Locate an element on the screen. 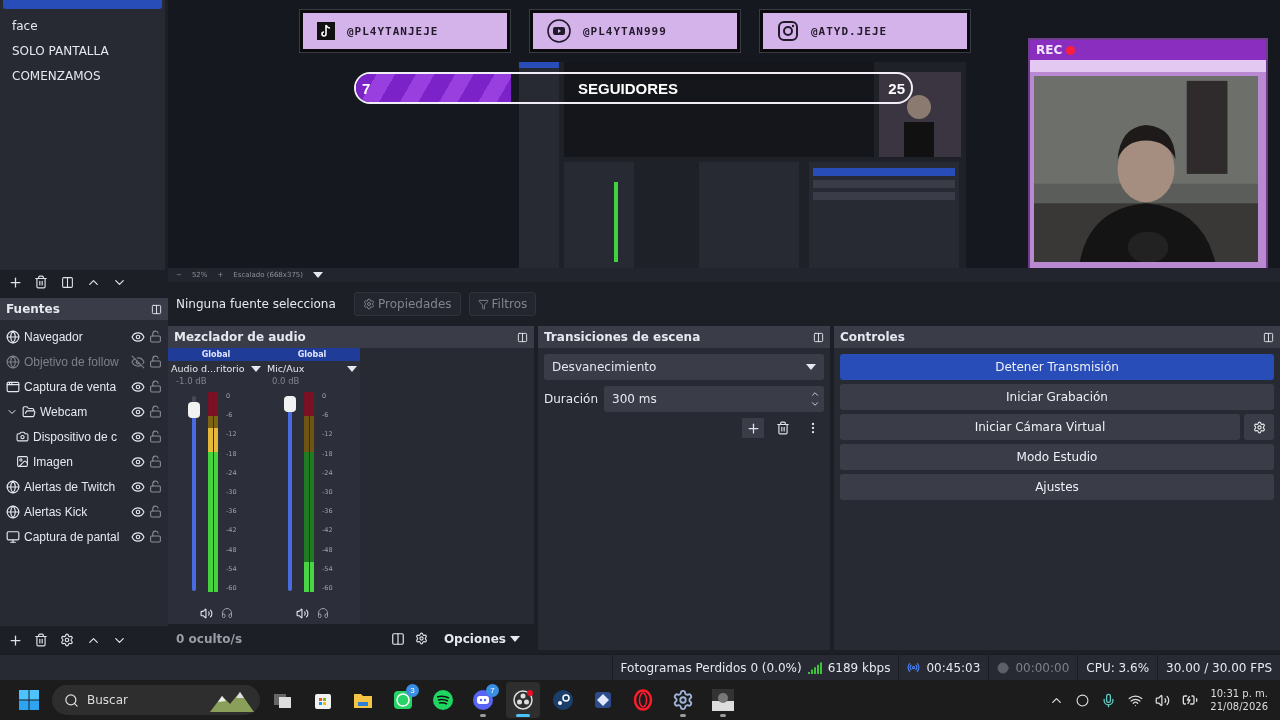 The image size is (1280, 720). source-item: Captura de pantal is located at coordinates (84, 536).